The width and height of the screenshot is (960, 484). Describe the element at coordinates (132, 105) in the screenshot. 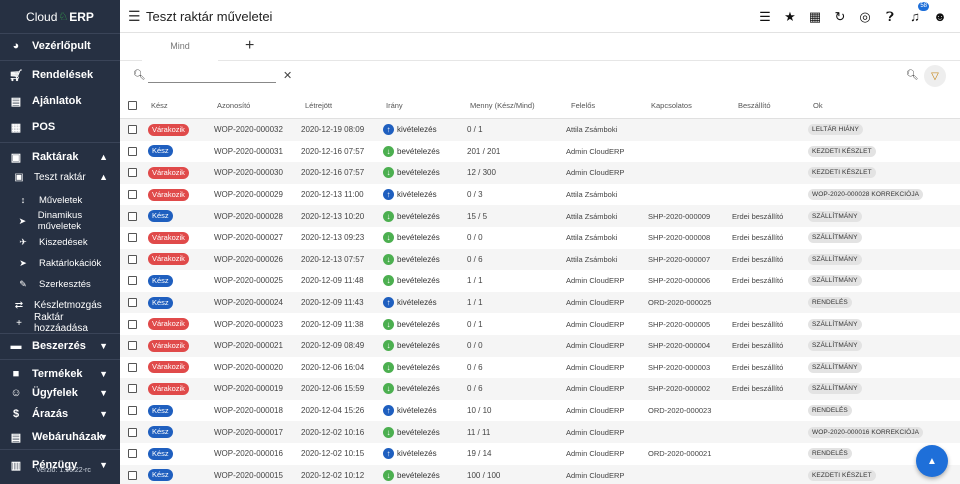

I see `select-all-checkbox` at that location.